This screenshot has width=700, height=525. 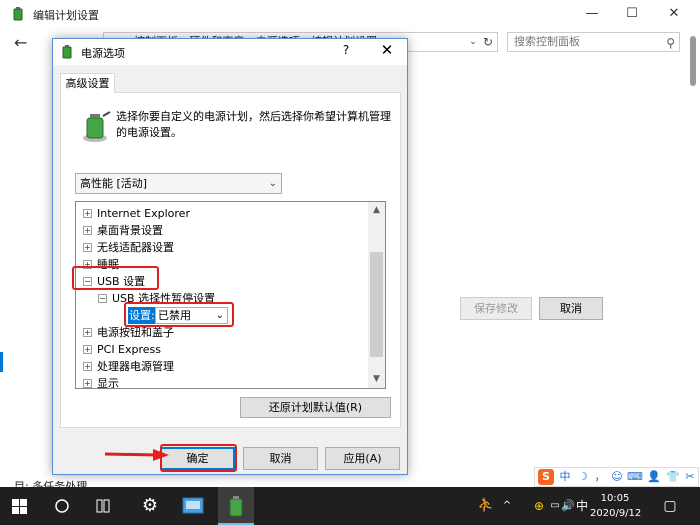 I want to click on emoji-icon: ☺, so click(x=617, y=477).